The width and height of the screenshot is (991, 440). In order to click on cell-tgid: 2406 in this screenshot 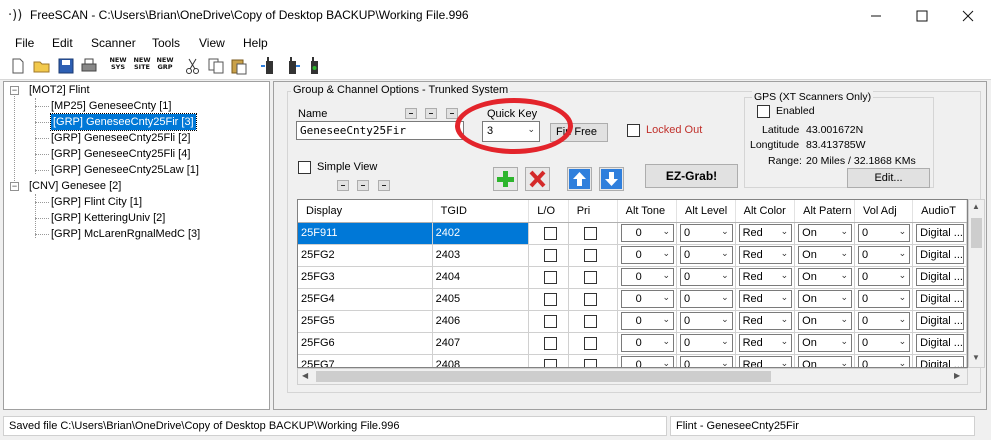, I will do `click(481, 321)`.